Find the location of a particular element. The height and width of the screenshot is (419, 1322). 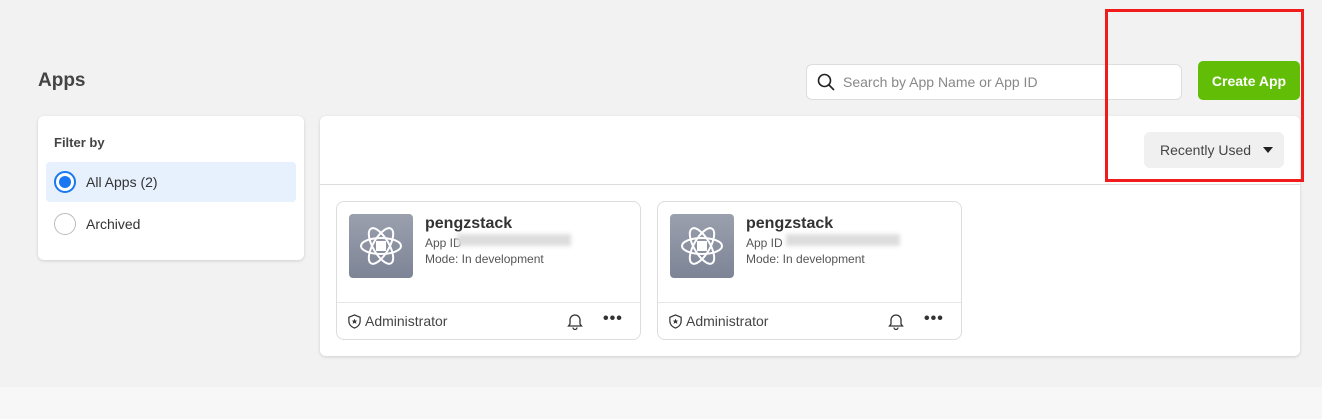

page-title: Apps is located at coordinates (62, 80).